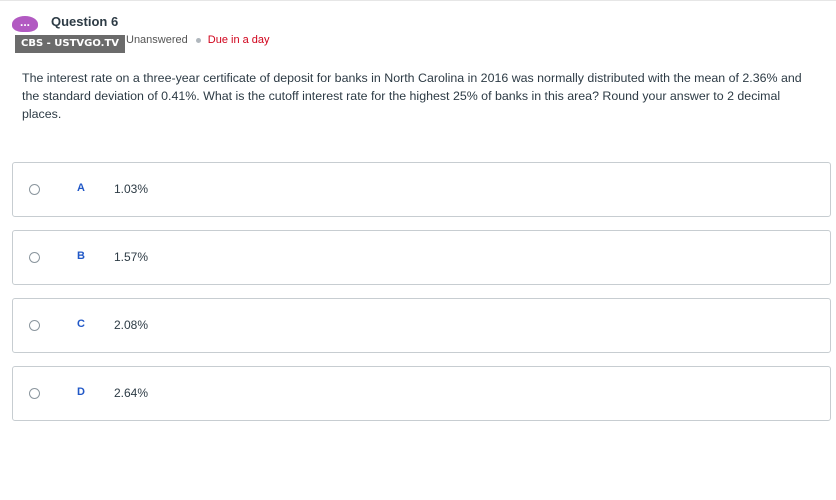 This screenshot has width=836, height=500. What do you see at coordinates (81, 256) in the screenshot?
I see `option-letter: B` at bounding box center [81, 256].